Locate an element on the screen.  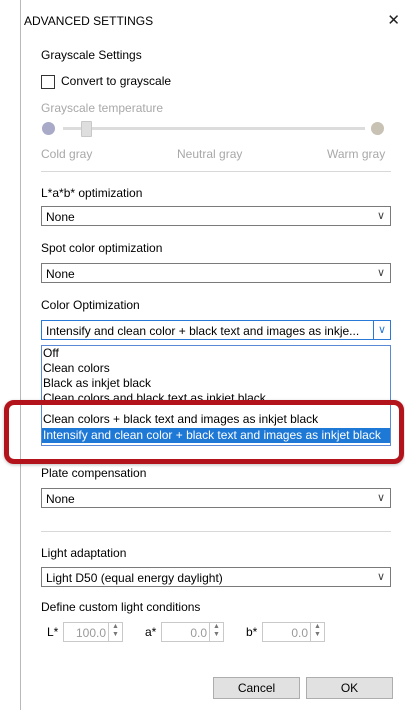
close-icon: ✕ is located at coordinates (393, 20).